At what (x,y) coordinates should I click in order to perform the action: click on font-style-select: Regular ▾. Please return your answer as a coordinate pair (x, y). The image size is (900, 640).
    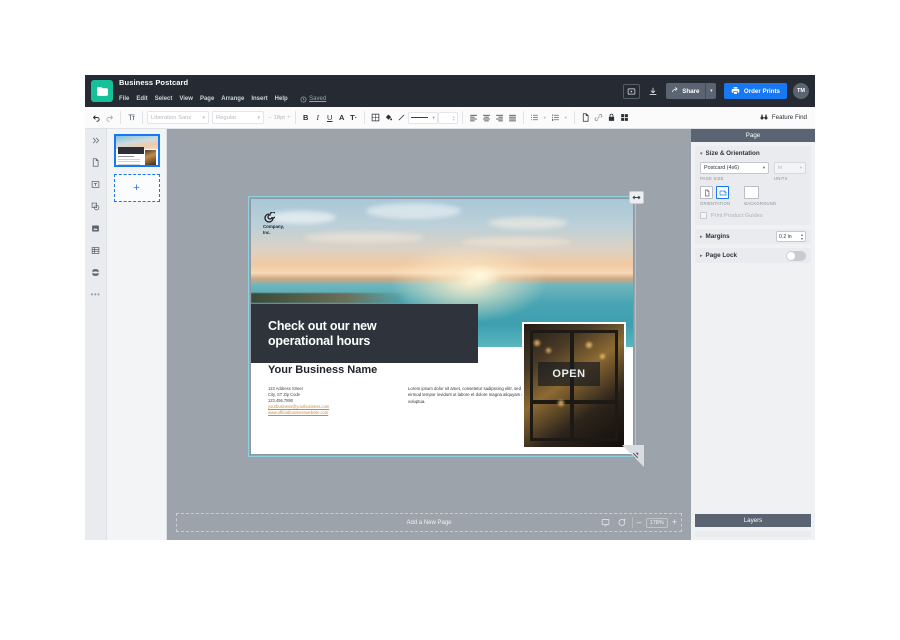
    Looking at the image, I should click on (238, 117).